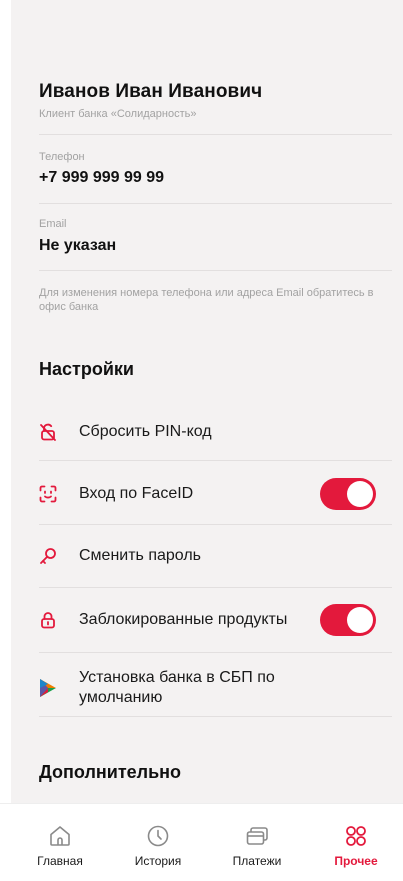 The height and width of the screenshot is (881, 403). Describe the element at coordinates (145, 431) in the screenshot. I see `reset-pin-label: Сбросить PIN-код` at that location.